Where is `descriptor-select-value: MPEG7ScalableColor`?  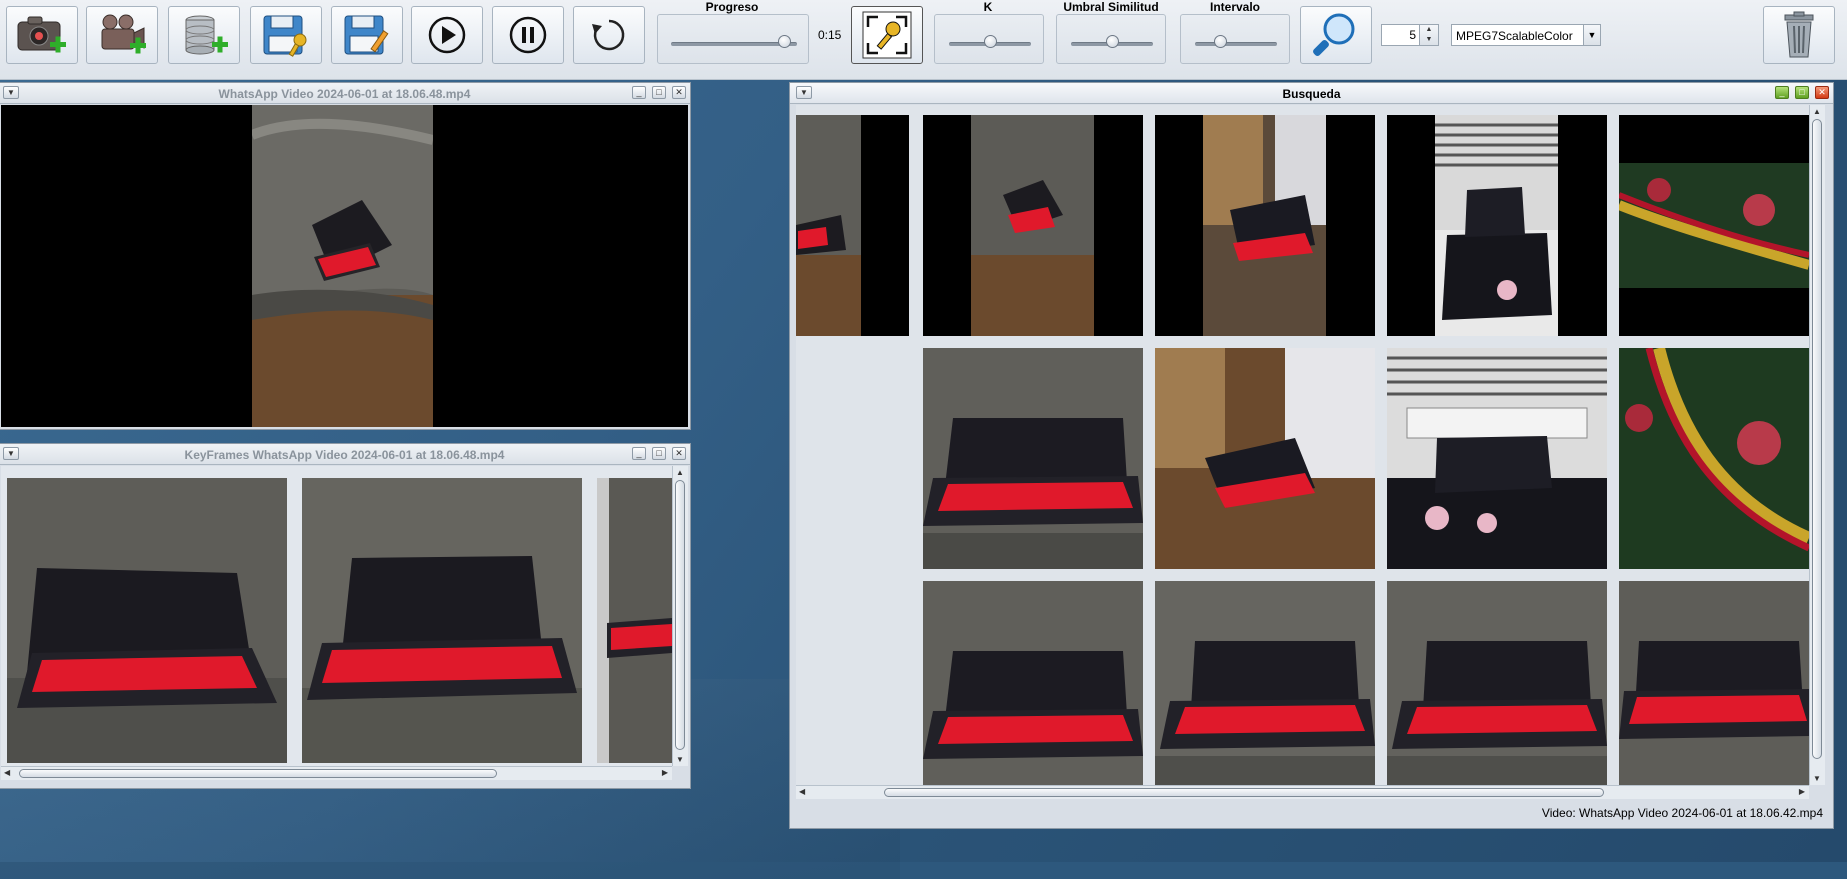
descriptor-select-value: MPEG7ScalableColor is located at coordinates (1514, 36).